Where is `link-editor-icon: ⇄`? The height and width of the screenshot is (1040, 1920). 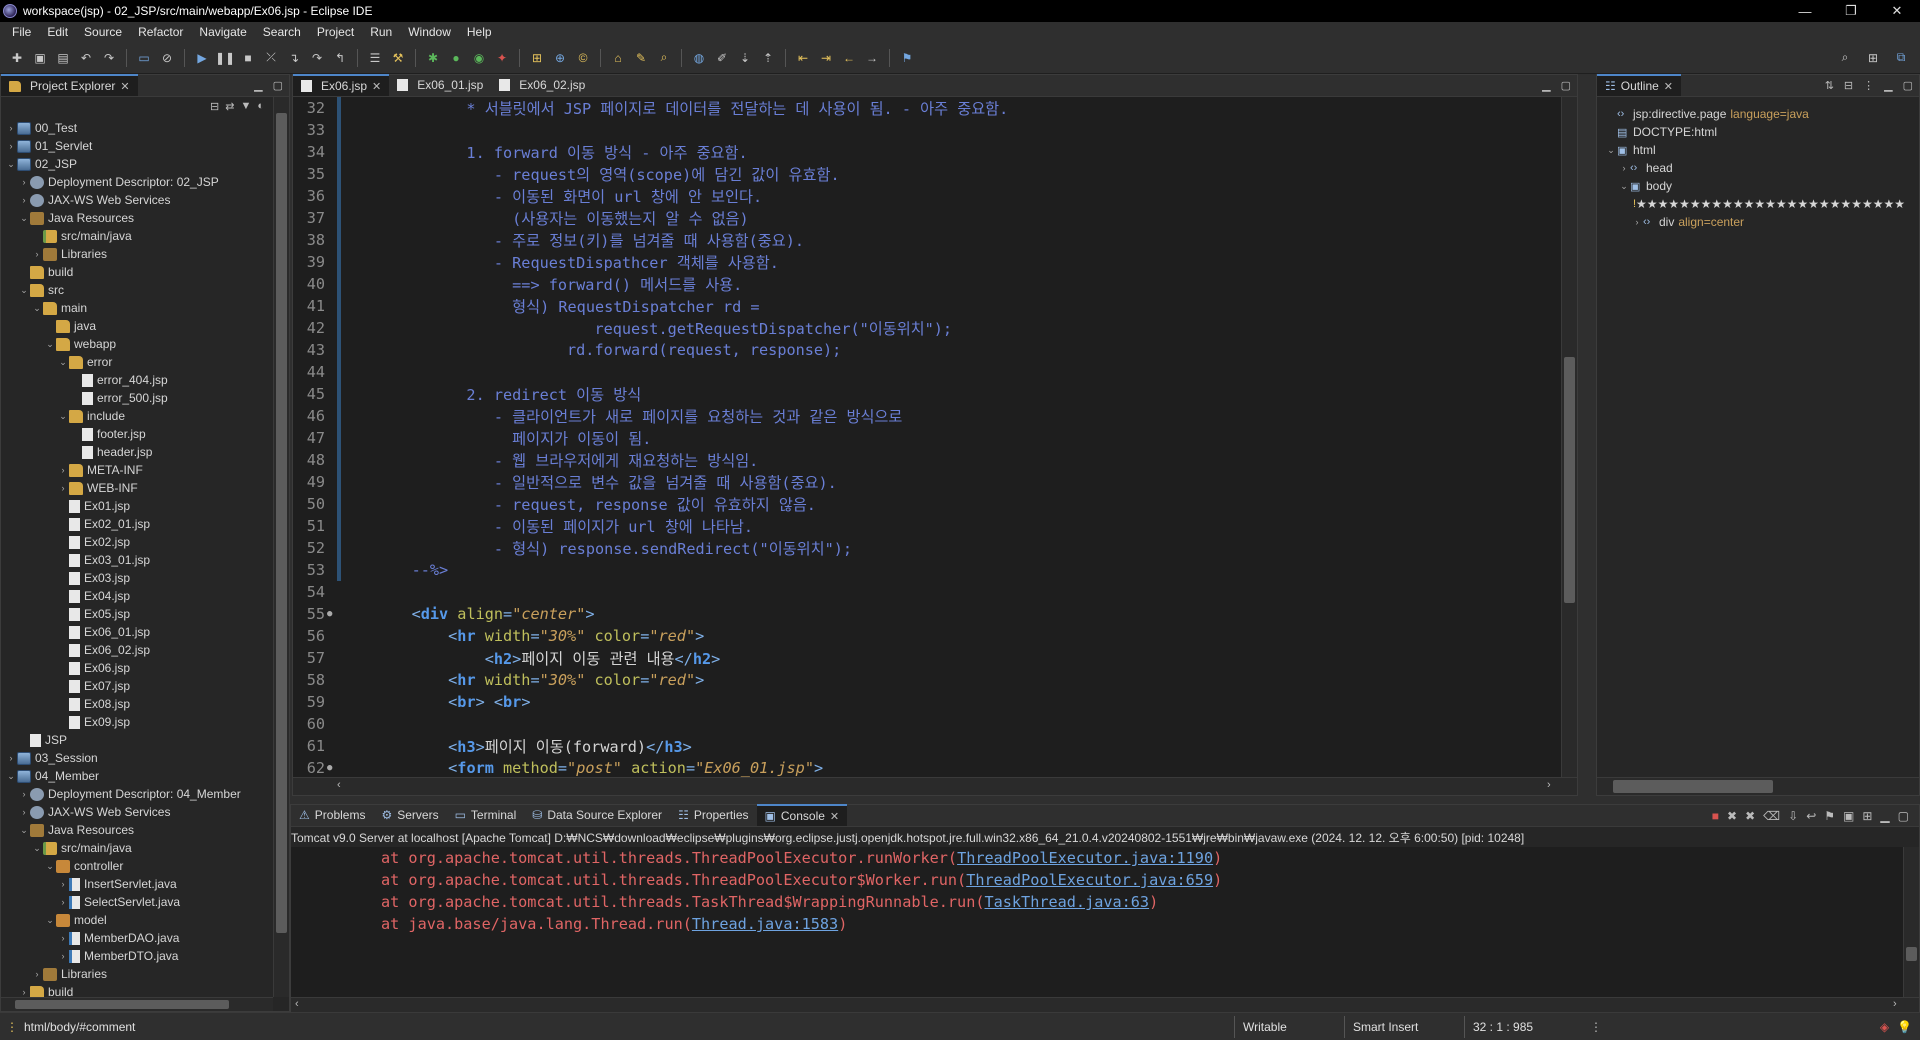 link-editor-icon: ⇄ is located at coordinates (229, 106).